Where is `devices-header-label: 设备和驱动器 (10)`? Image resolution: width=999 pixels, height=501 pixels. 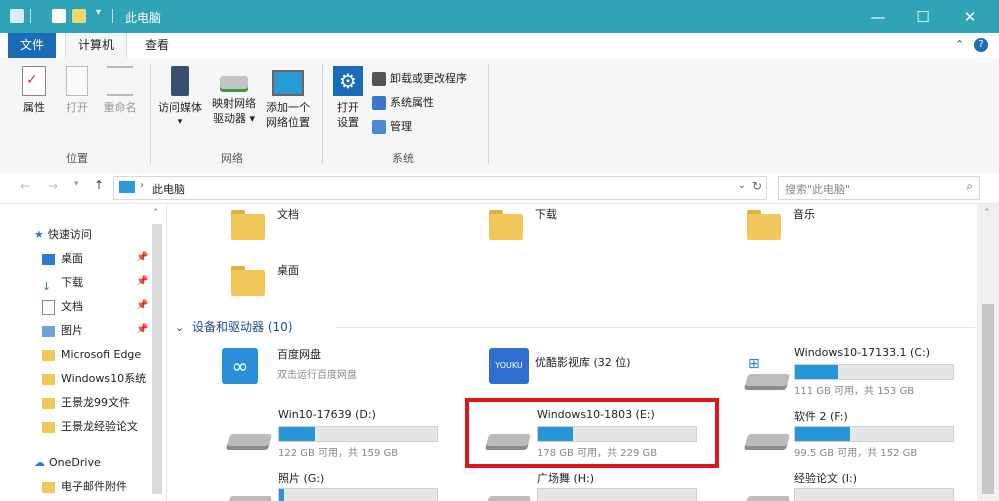
devices-header-label: 设备和驱动器 (10) is located at coordinates (242, 327).